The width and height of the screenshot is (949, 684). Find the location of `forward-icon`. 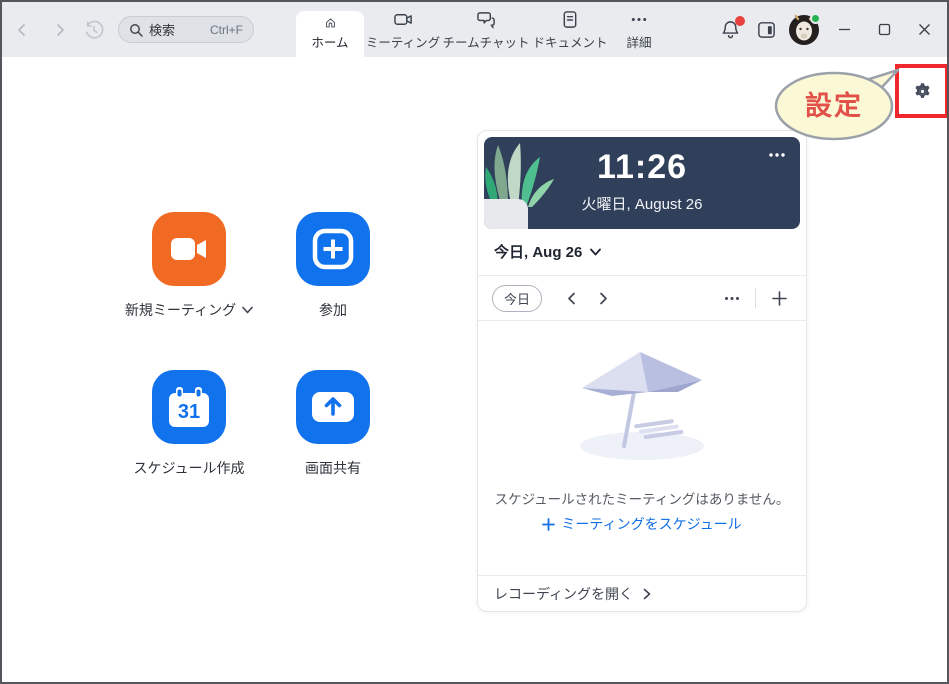

forward-icon is located at coordinates (60, 30).